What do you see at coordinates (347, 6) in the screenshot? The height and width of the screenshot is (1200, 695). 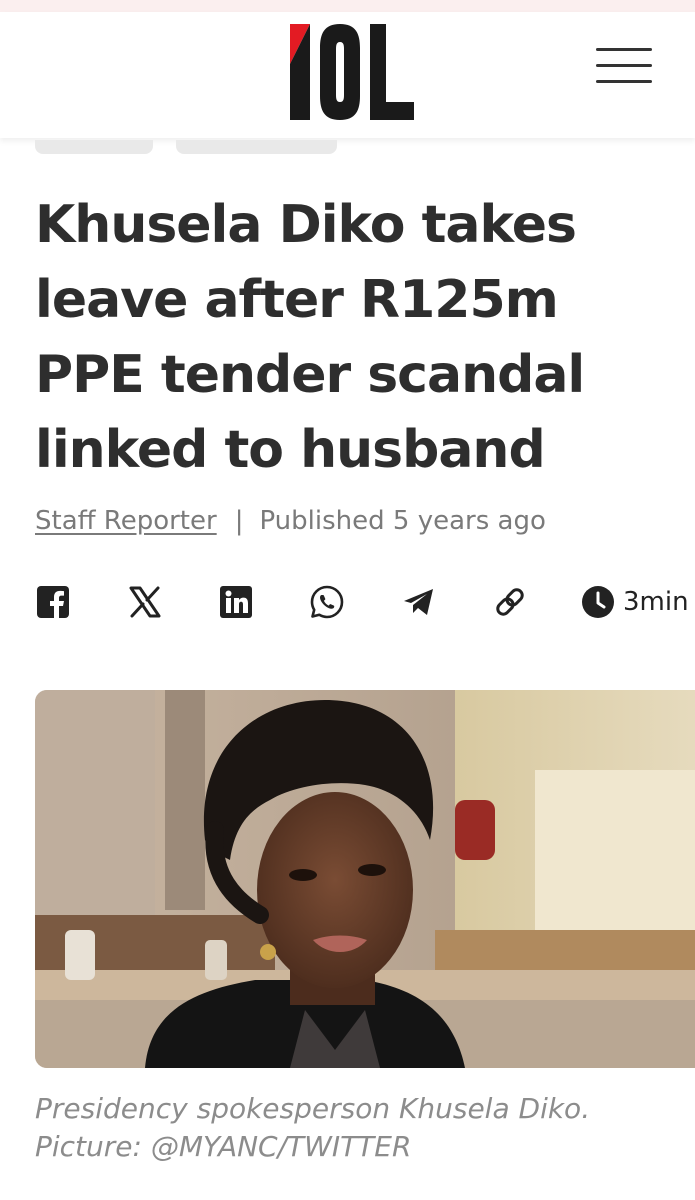 I see `top-status-strip` at bounding box center [347, 6].